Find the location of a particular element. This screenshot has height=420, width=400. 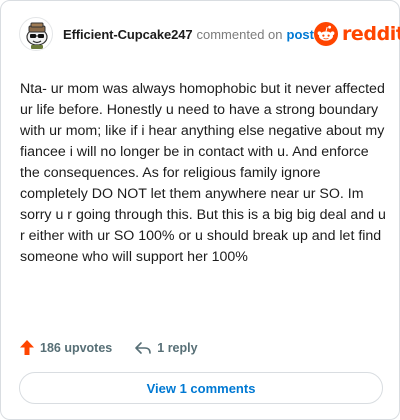

username-link: Efficient-Cupcake247 is located at coordinates (128, 34).